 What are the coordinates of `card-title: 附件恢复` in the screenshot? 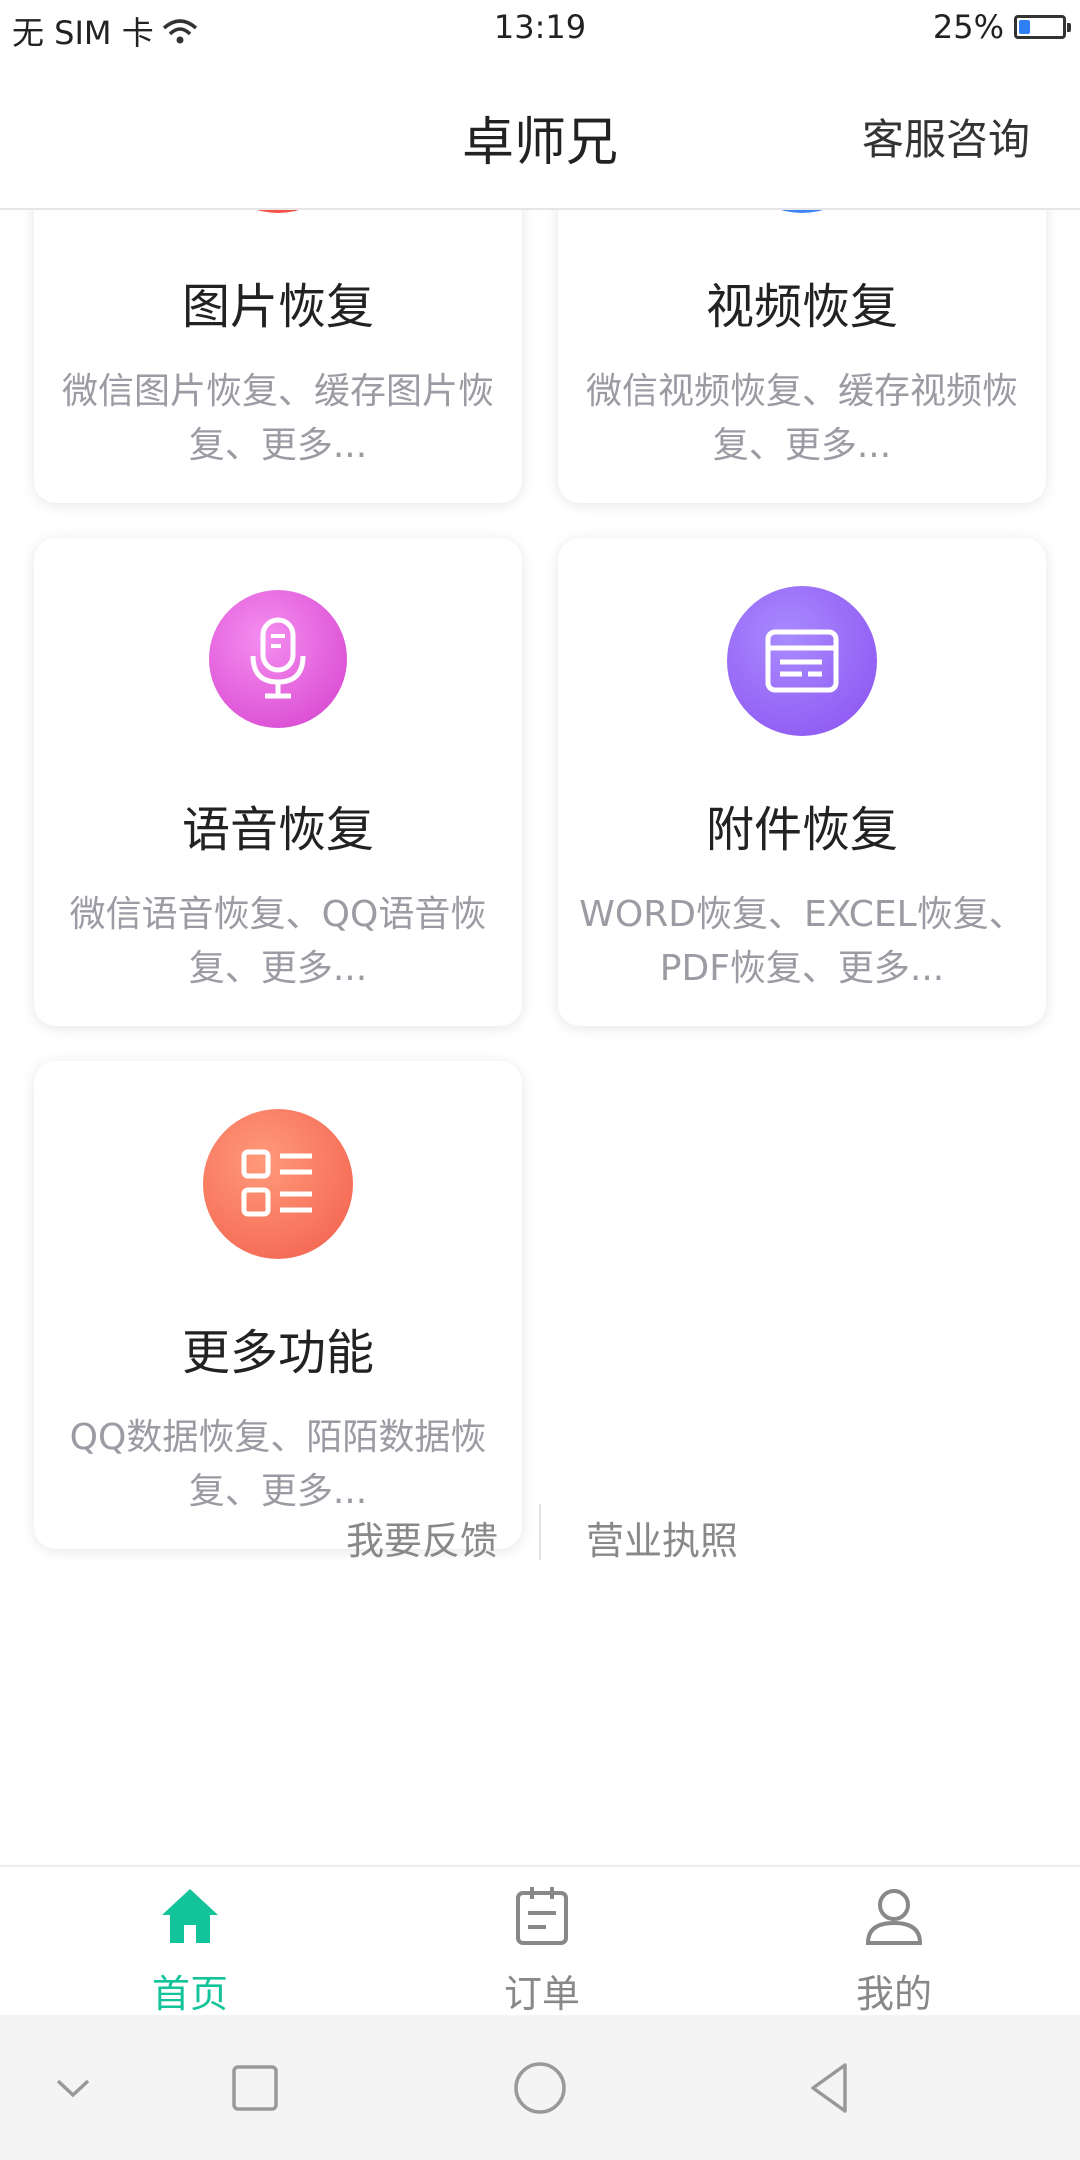 It's located at (801, 830).